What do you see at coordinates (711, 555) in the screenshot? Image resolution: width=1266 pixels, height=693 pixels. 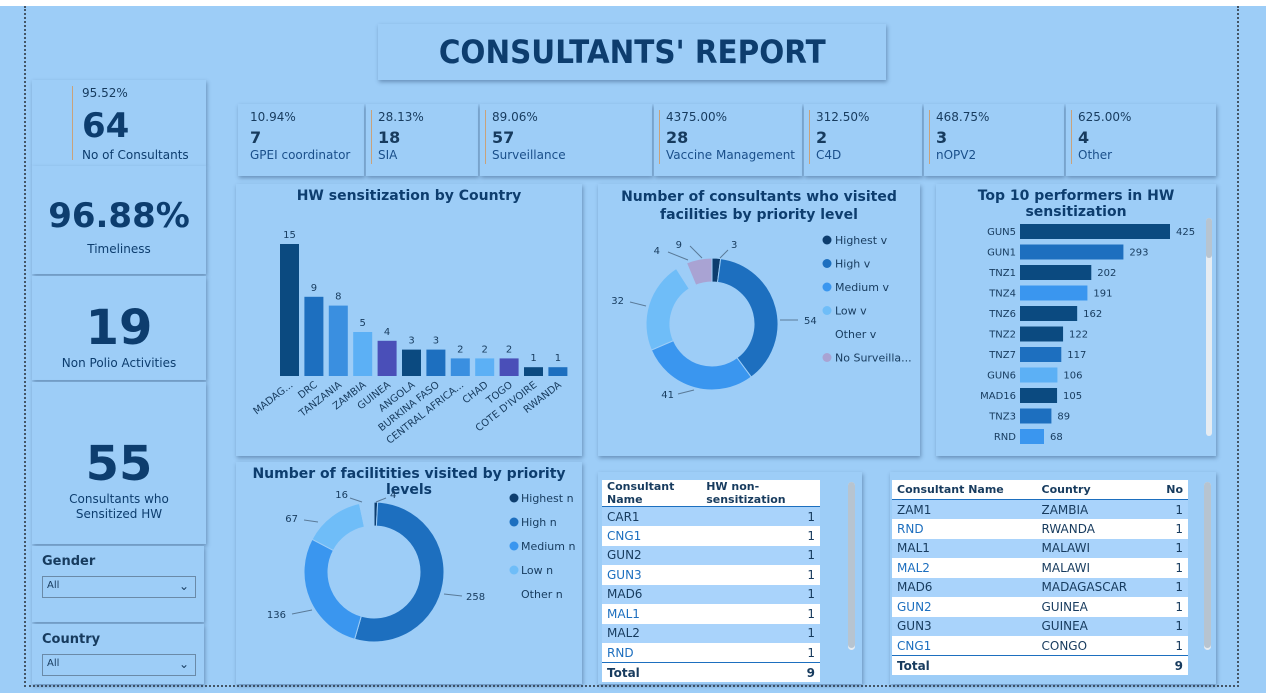 I see `table-row: GUN2 1` at bounding box center [711, 555].